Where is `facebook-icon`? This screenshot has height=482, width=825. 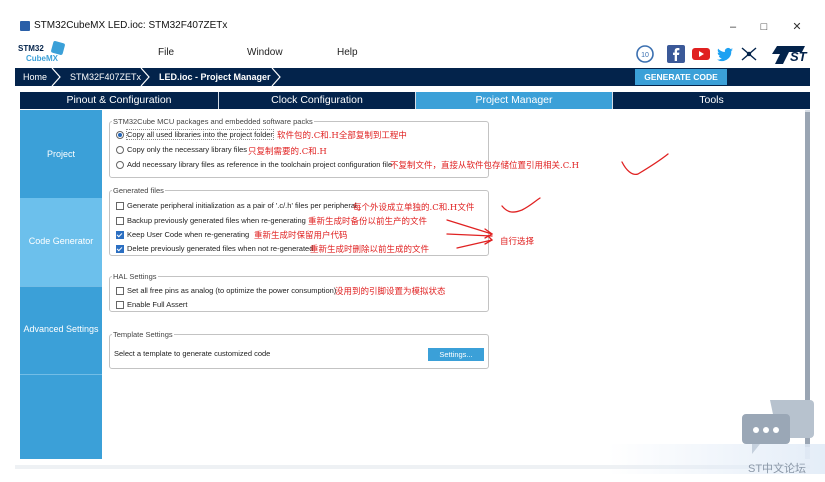
facebook-icon is located at coordinates (676, 54).